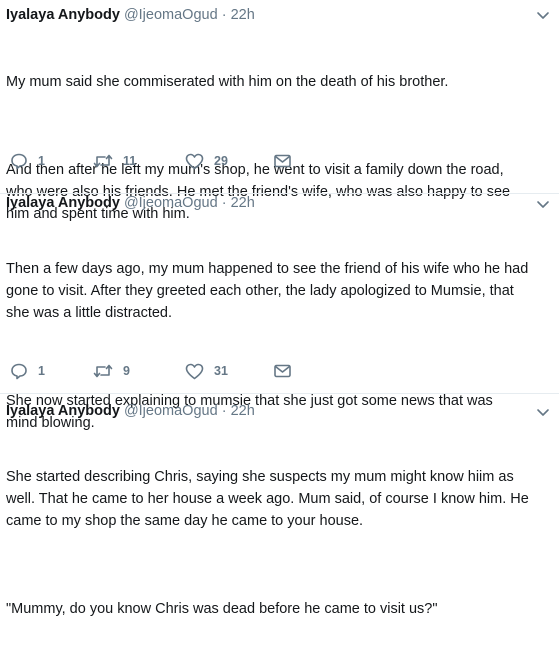 This screenshot has width=559, height=664. What do you see at coordinates (130, 161) in the screenshot?
I see `retweet-count: 11` at bounding box center [130, 161].